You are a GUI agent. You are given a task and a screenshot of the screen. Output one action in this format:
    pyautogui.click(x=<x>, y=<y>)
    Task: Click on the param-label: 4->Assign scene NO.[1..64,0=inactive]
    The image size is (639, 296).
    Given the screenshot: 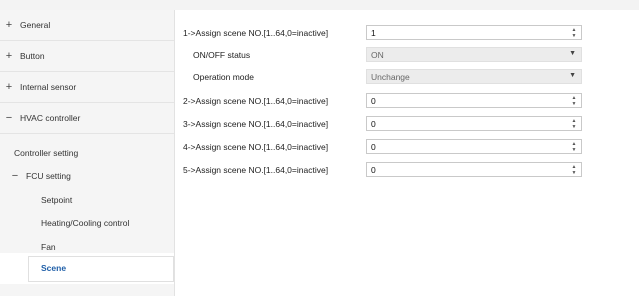 What is the action you would take?
    pyautogui.click(x=256, y=147)
    